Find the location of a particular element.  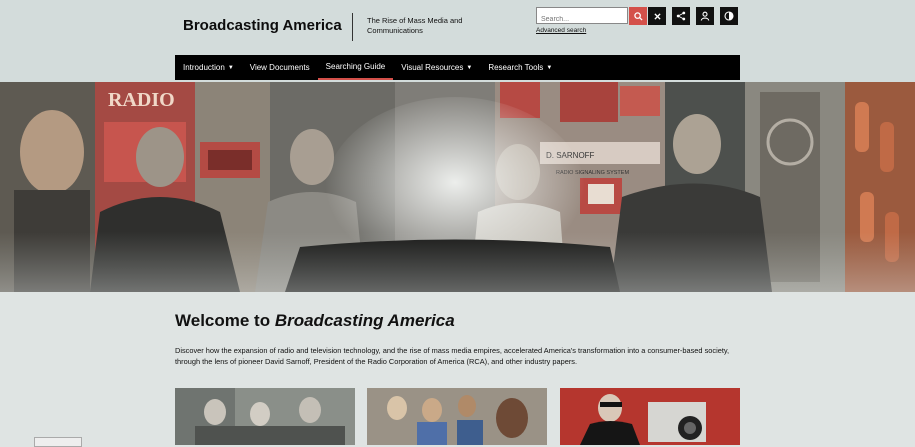

nav-item-introduction: Introduction ▼ is located at coordinates (208, 67).